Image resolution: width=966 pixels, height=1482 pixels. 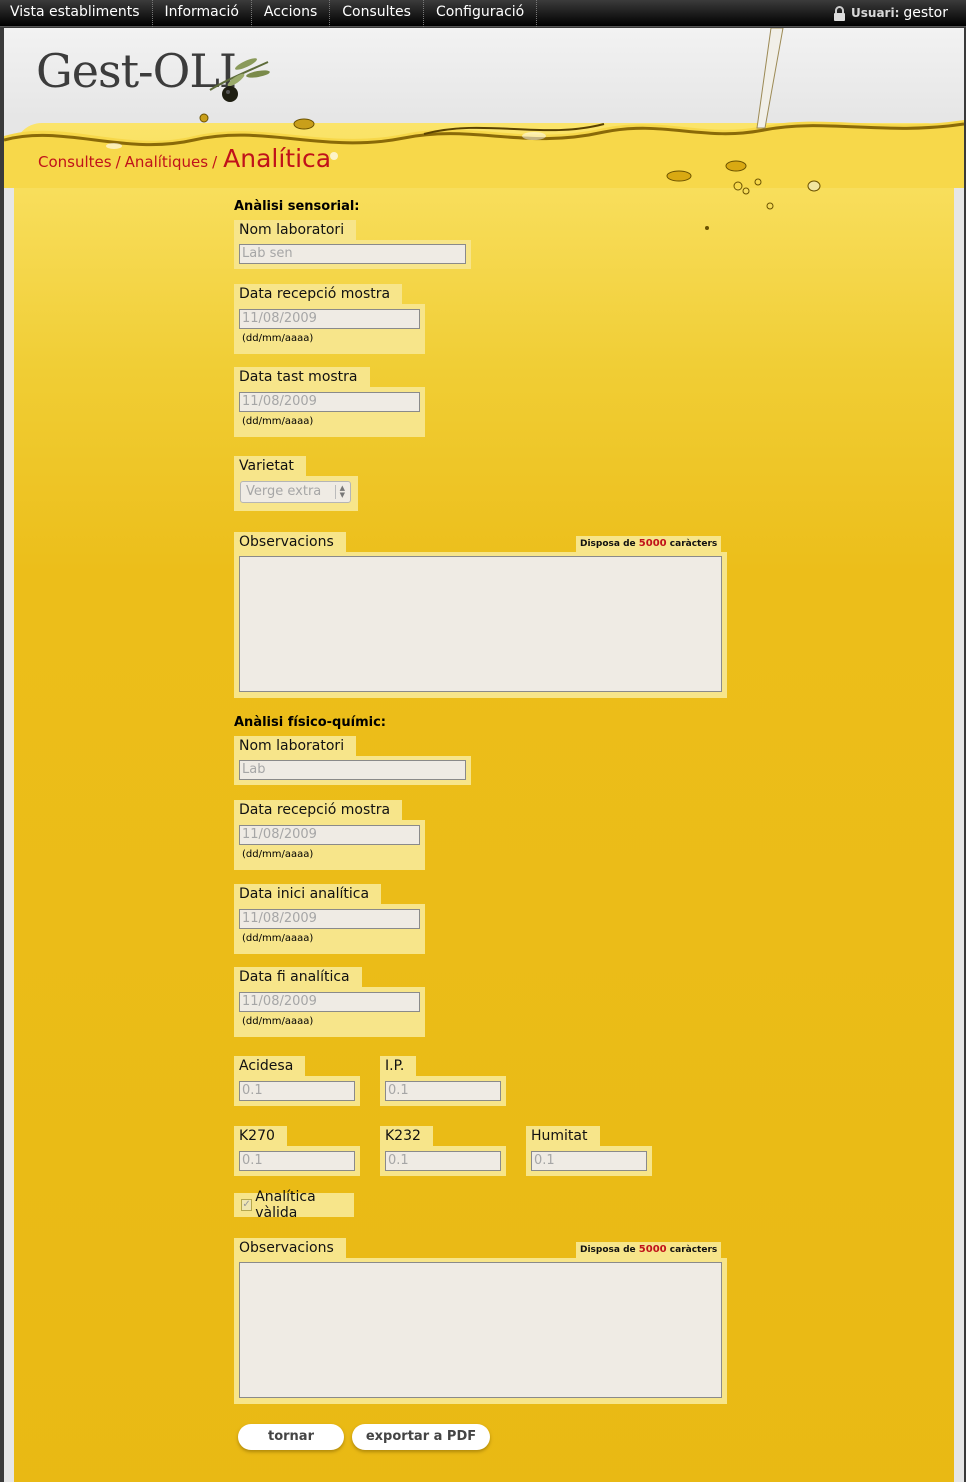 I want to click on field-k232: K232 0.1, so click(x=443, y=1151).